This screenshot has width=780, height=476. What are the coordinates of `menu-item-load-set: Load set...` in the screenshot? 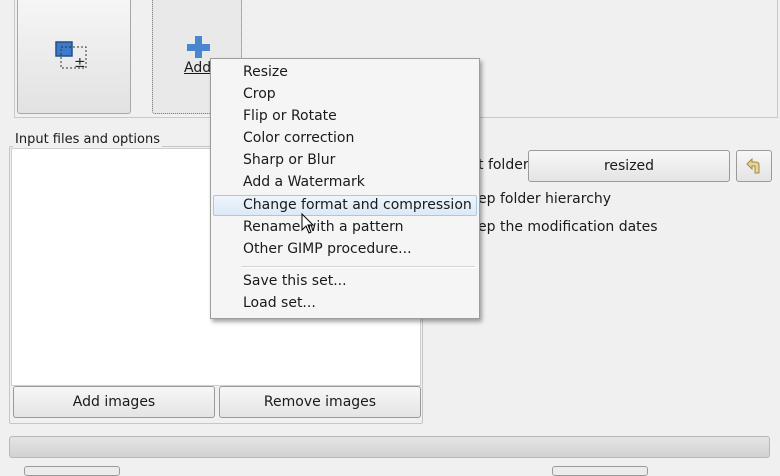 It's located at (345, 303).